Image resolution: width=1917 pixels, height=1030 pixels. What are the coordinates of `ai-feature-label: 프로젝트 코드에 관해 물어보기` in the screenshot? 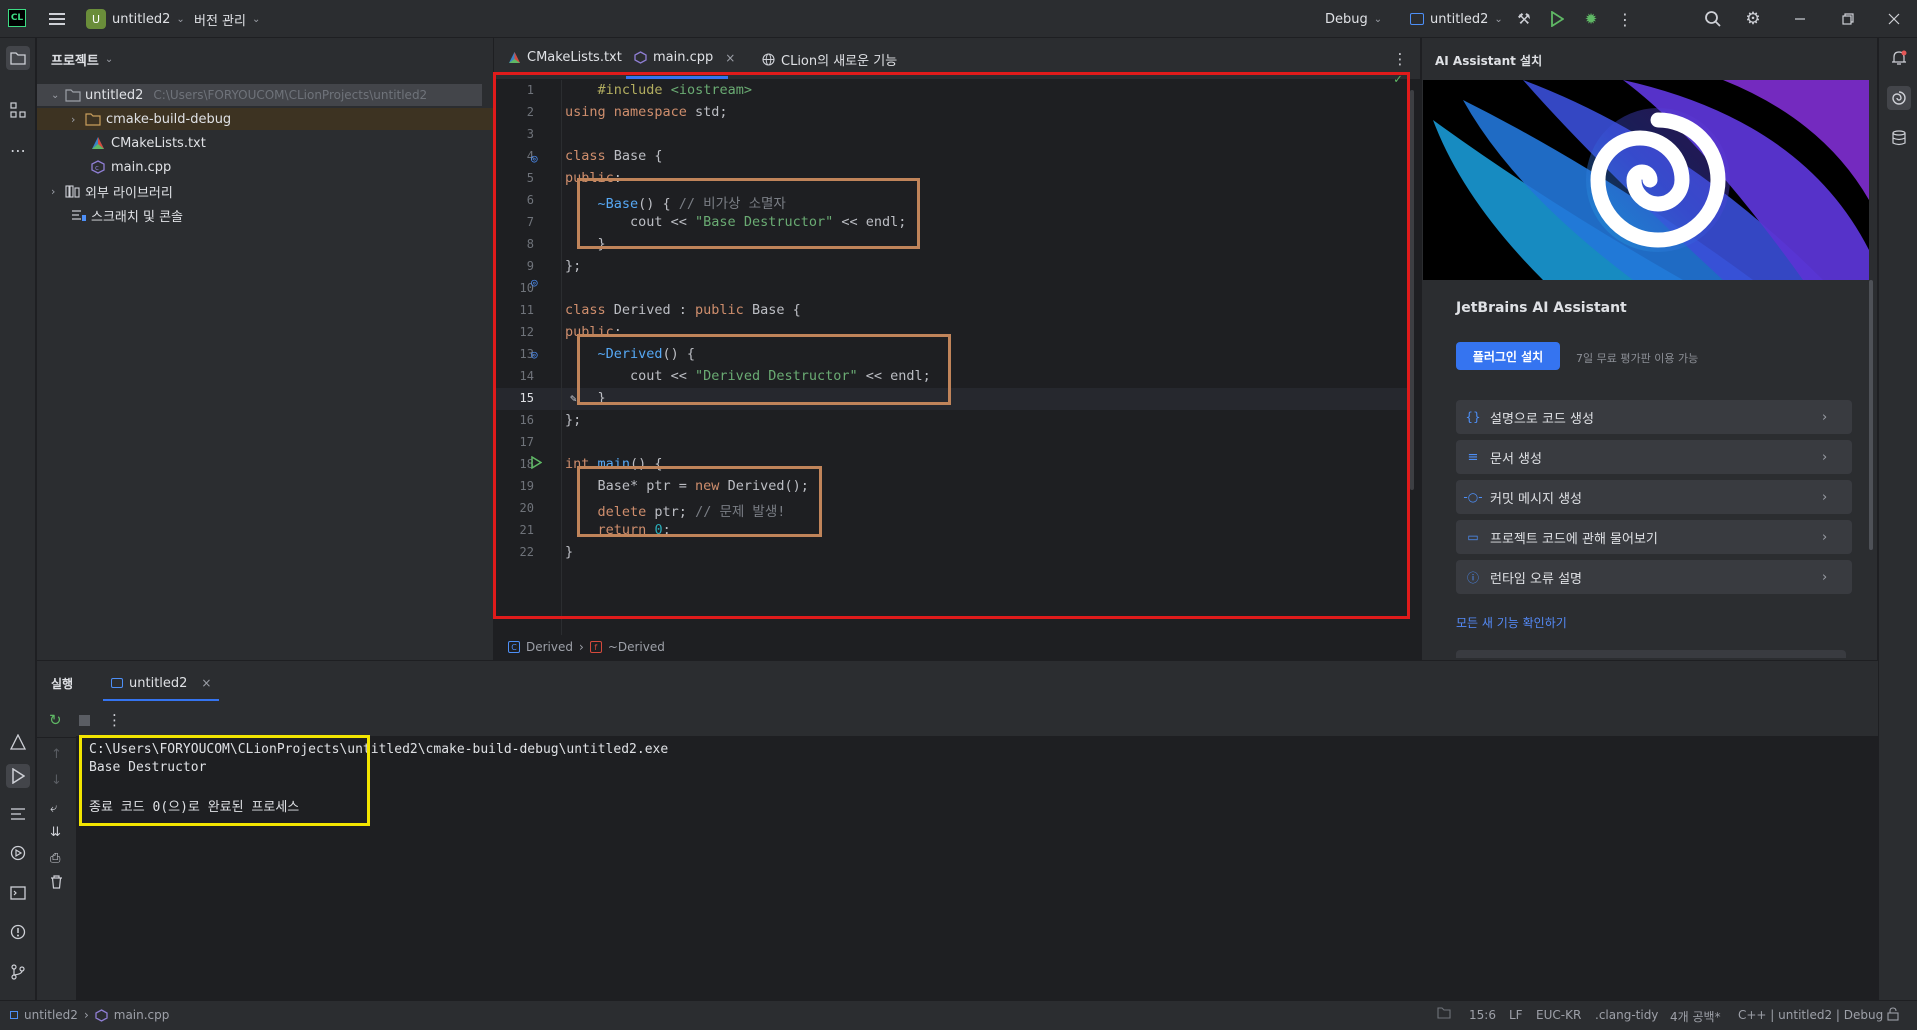 It's located at (1574, 539).